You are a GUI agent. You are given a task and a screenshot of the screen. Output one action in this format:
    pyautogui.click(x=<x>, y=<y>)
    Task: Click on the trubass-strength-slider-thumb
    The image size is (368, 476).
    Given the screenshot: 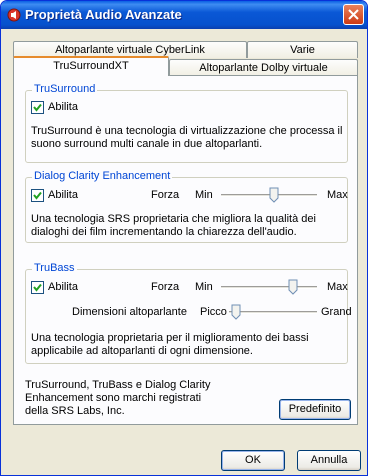 What is the action you would take?
    pyautogui.click(x=293, y=287)
    